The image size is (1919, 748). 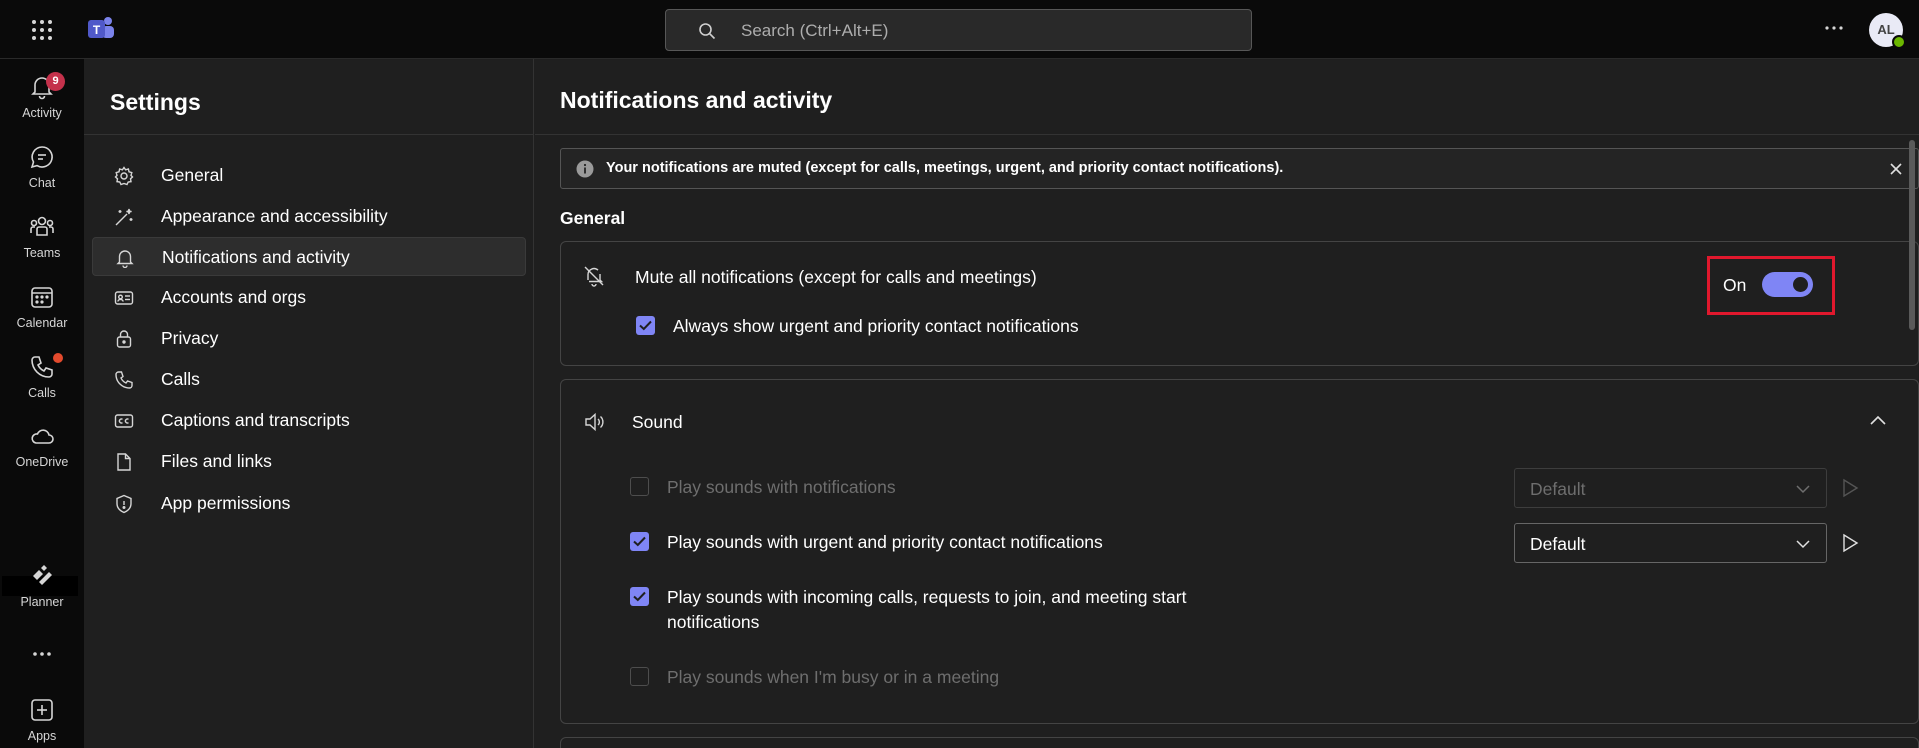 What do you see at coordinates (42, 736) in the screenshot?
I see `rail-label: Apps` at bounding box center [42, 736].